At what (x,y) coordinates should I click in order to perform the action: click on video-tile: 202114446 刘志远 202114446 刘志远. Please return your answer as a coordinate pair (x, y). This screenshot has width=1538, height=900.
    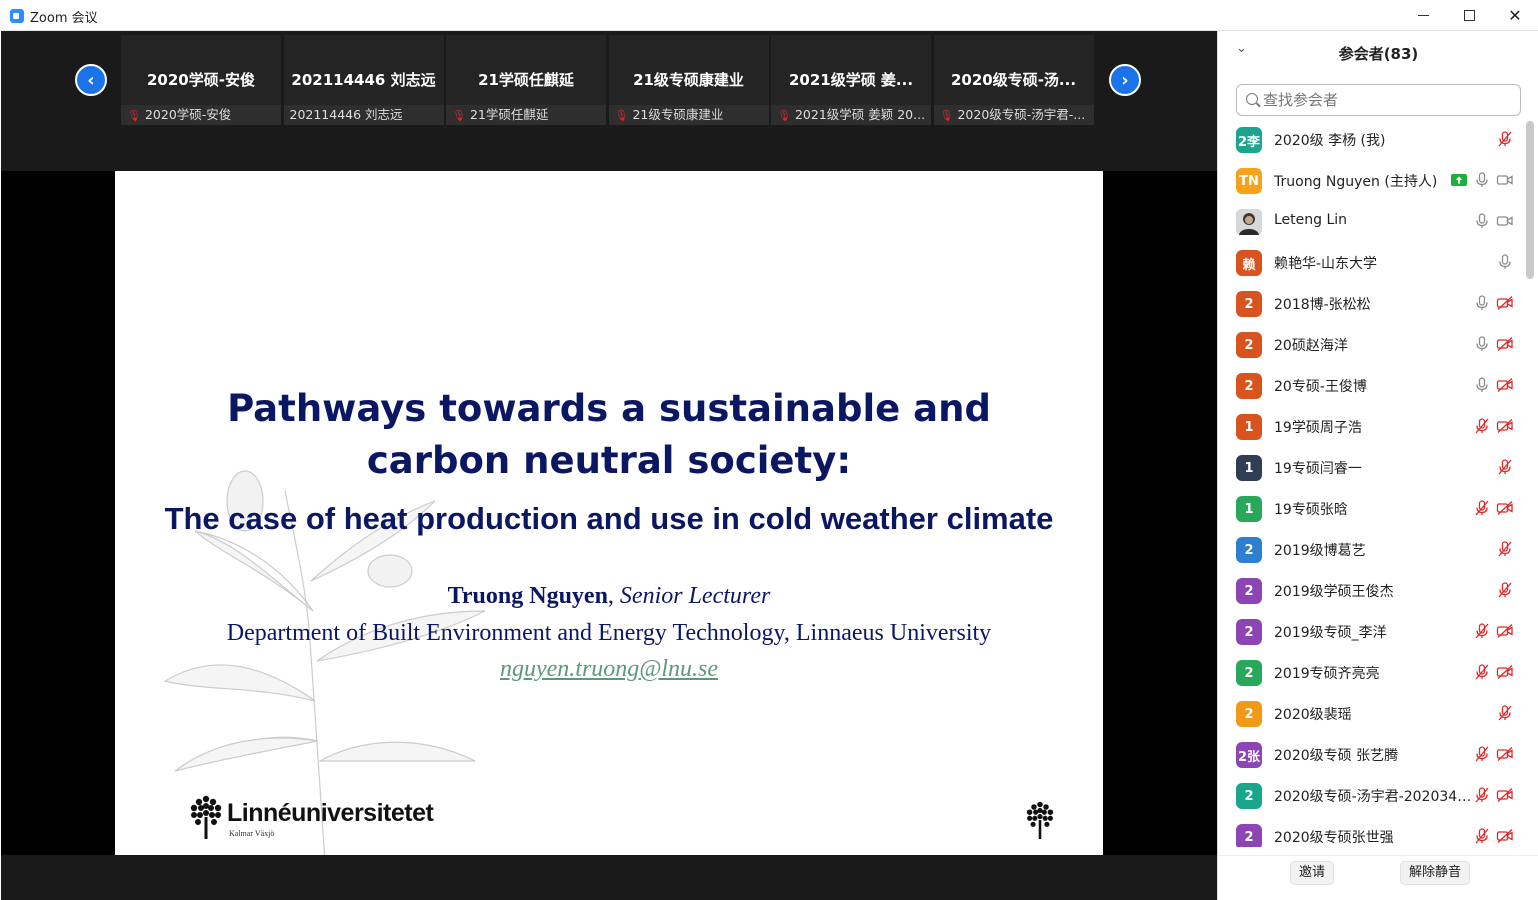
    Looking at the image, I should click on (363, 80).